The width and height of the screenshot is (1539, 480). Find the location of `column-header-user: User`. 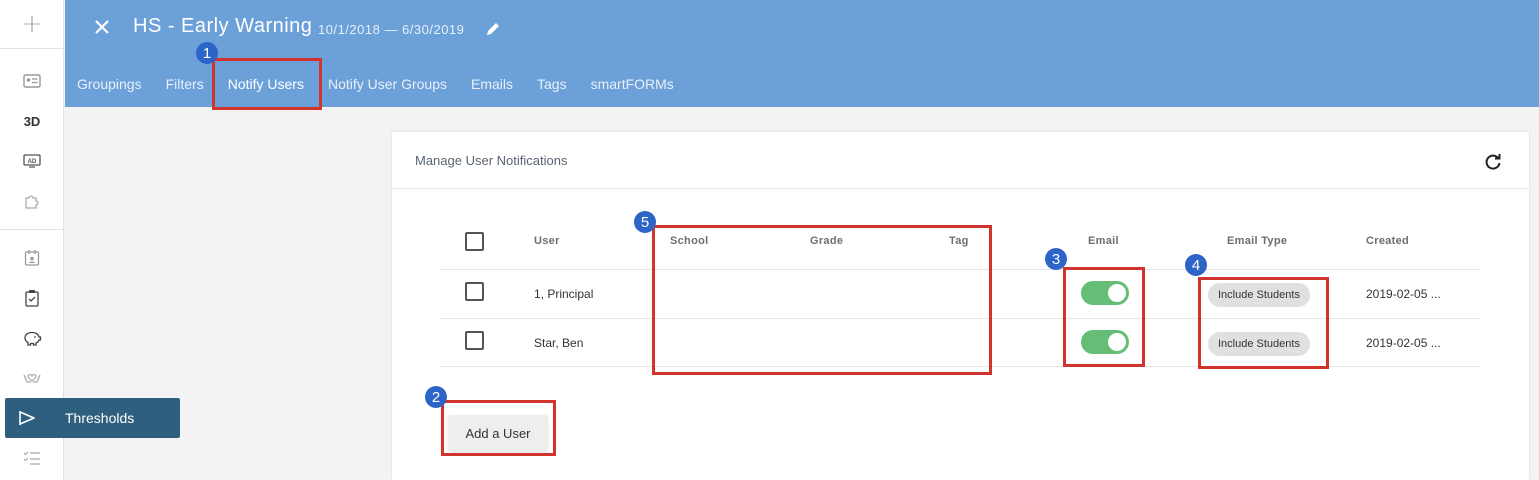

column-header-user: User is located at coordinates (547, 241).